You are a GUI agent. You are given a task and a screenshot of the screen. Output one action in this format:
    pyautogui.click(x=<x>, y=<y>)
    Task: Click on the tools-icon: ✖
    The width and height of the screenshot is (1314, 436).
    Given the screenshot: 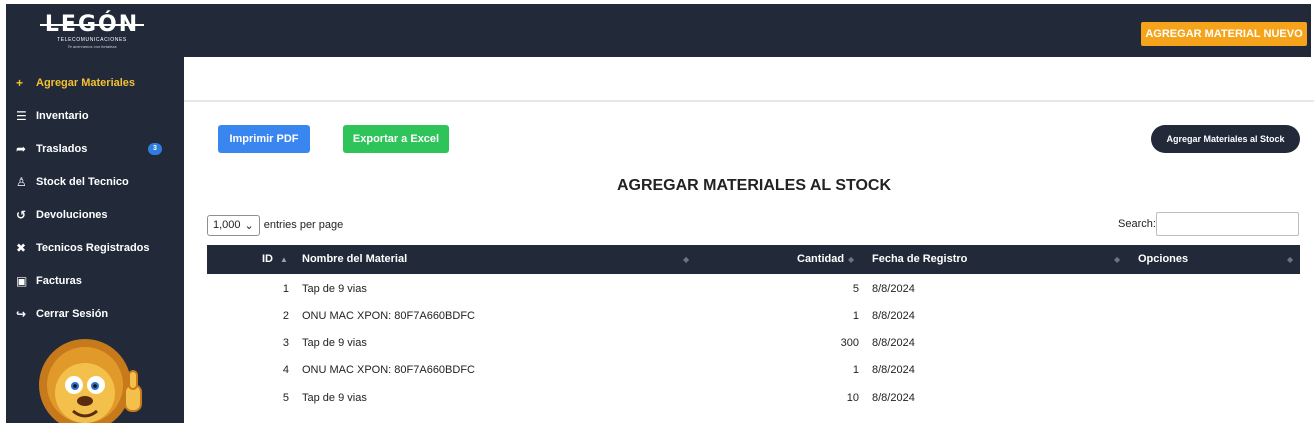 What is the action you would take?
    pyautogui.click(x=21, y=248)
    